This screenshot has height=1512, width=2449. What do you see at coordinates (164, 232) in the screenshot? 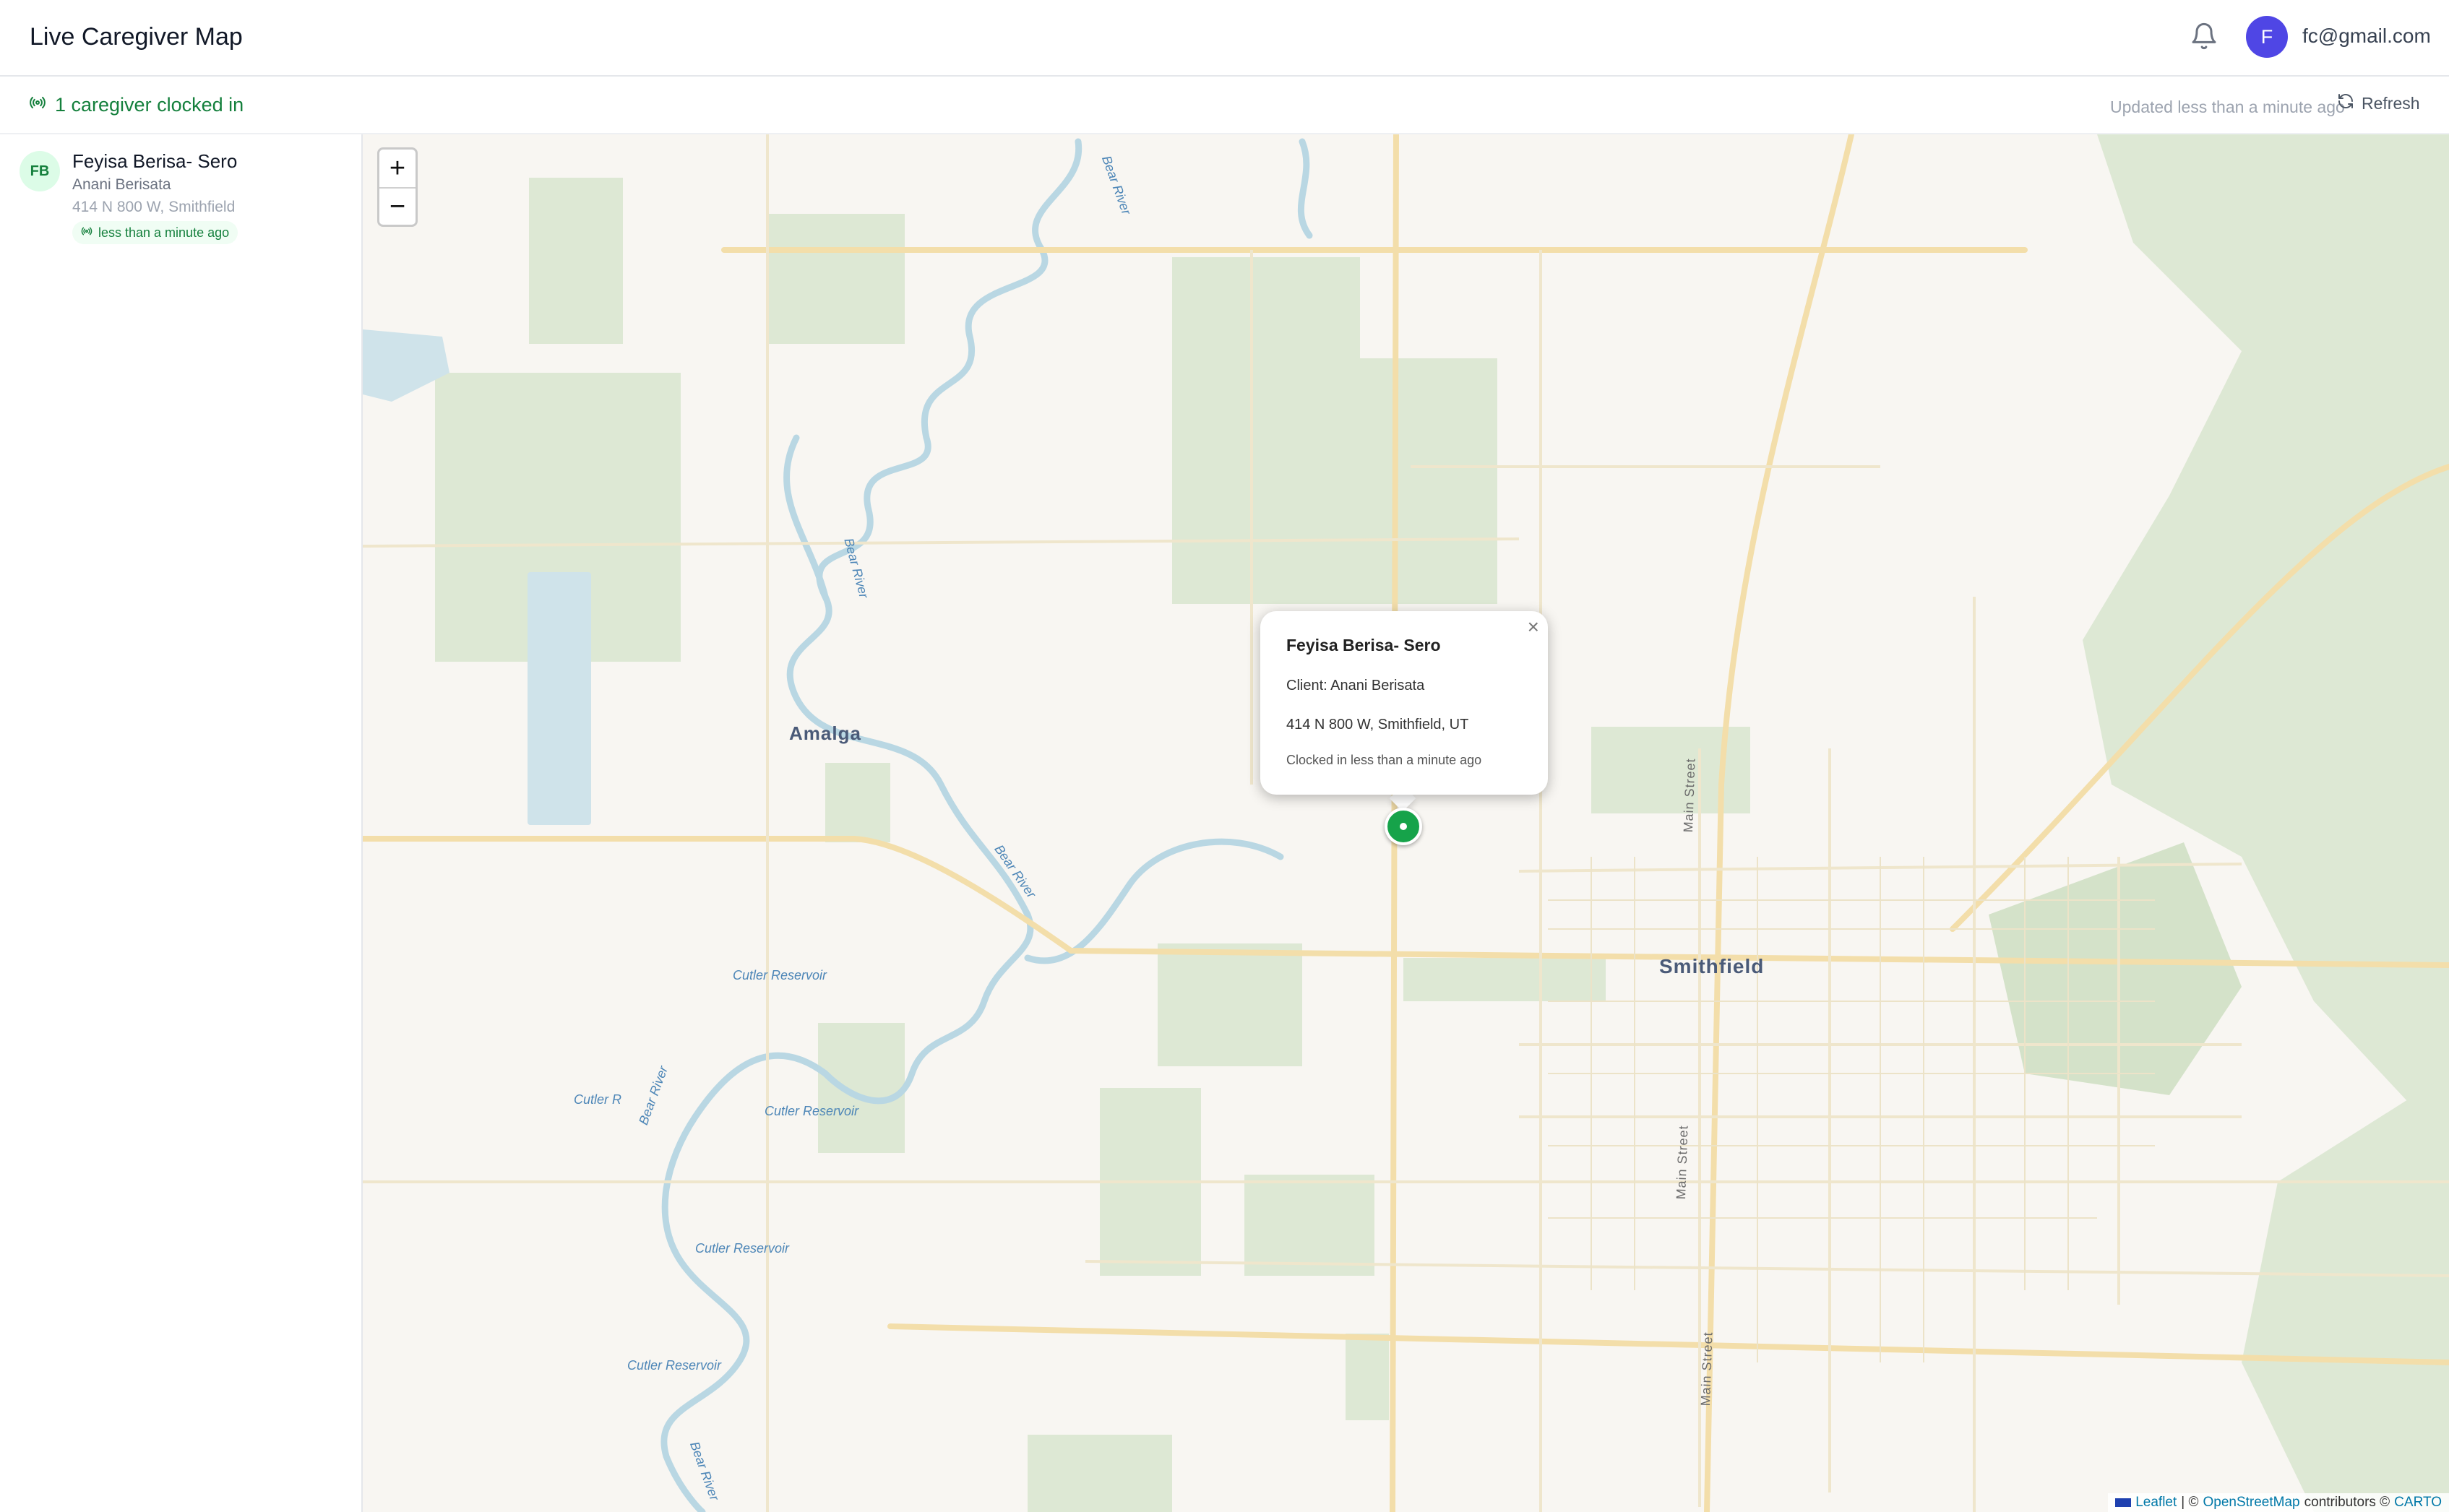
I see `badge-text: less than a minute ago` at bounding box center [164, 232].